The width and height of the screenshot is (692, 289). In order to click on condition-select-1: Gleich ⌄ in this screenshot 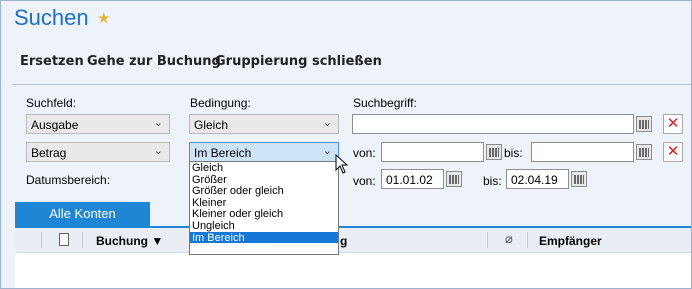, I will do `click(264, 124)`.